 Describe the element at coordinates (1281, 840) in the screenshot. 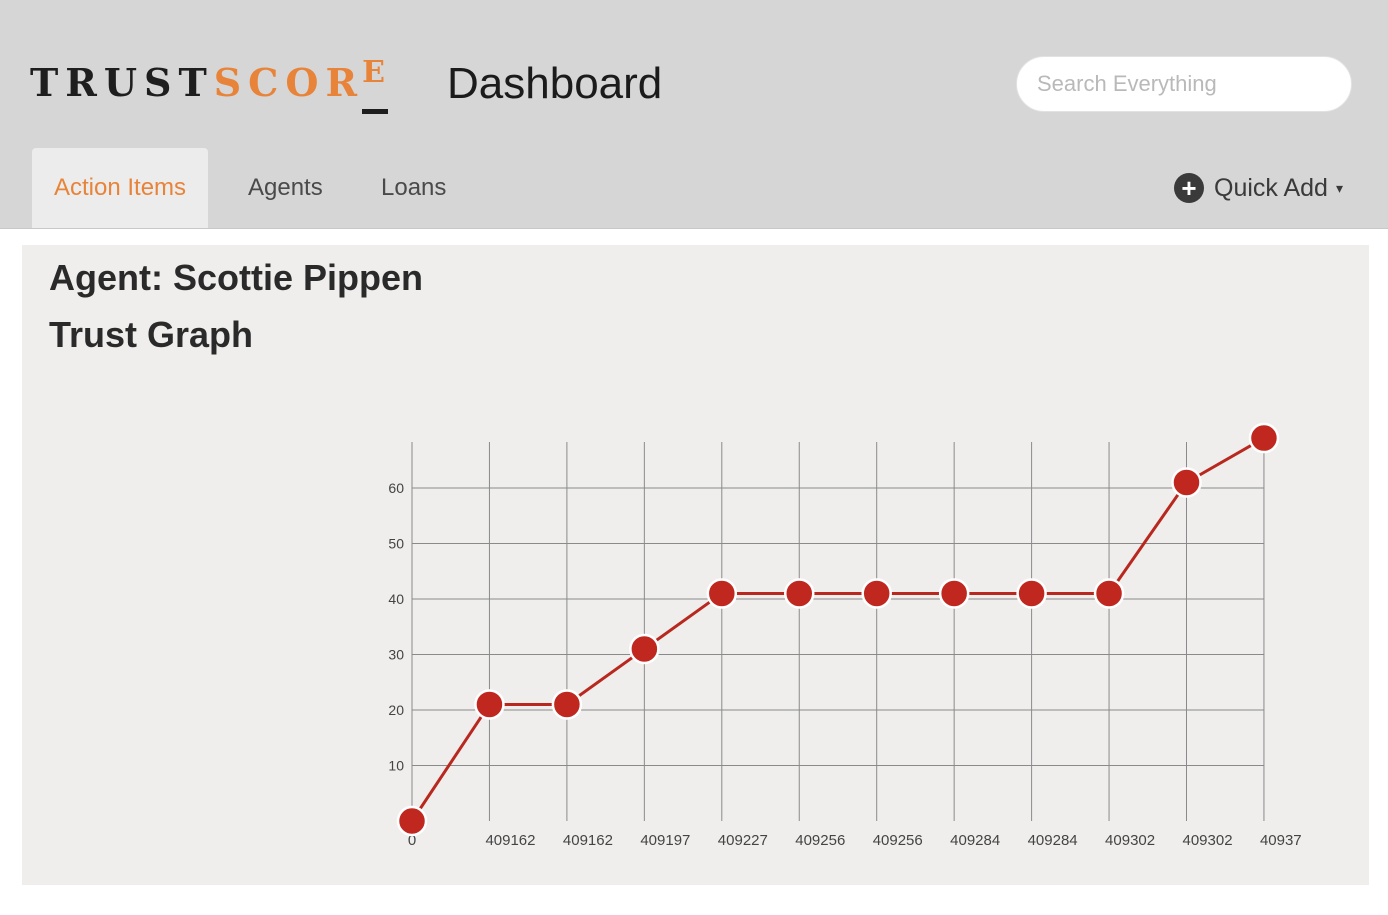

I see `x-tick-label: 40937` at that location.